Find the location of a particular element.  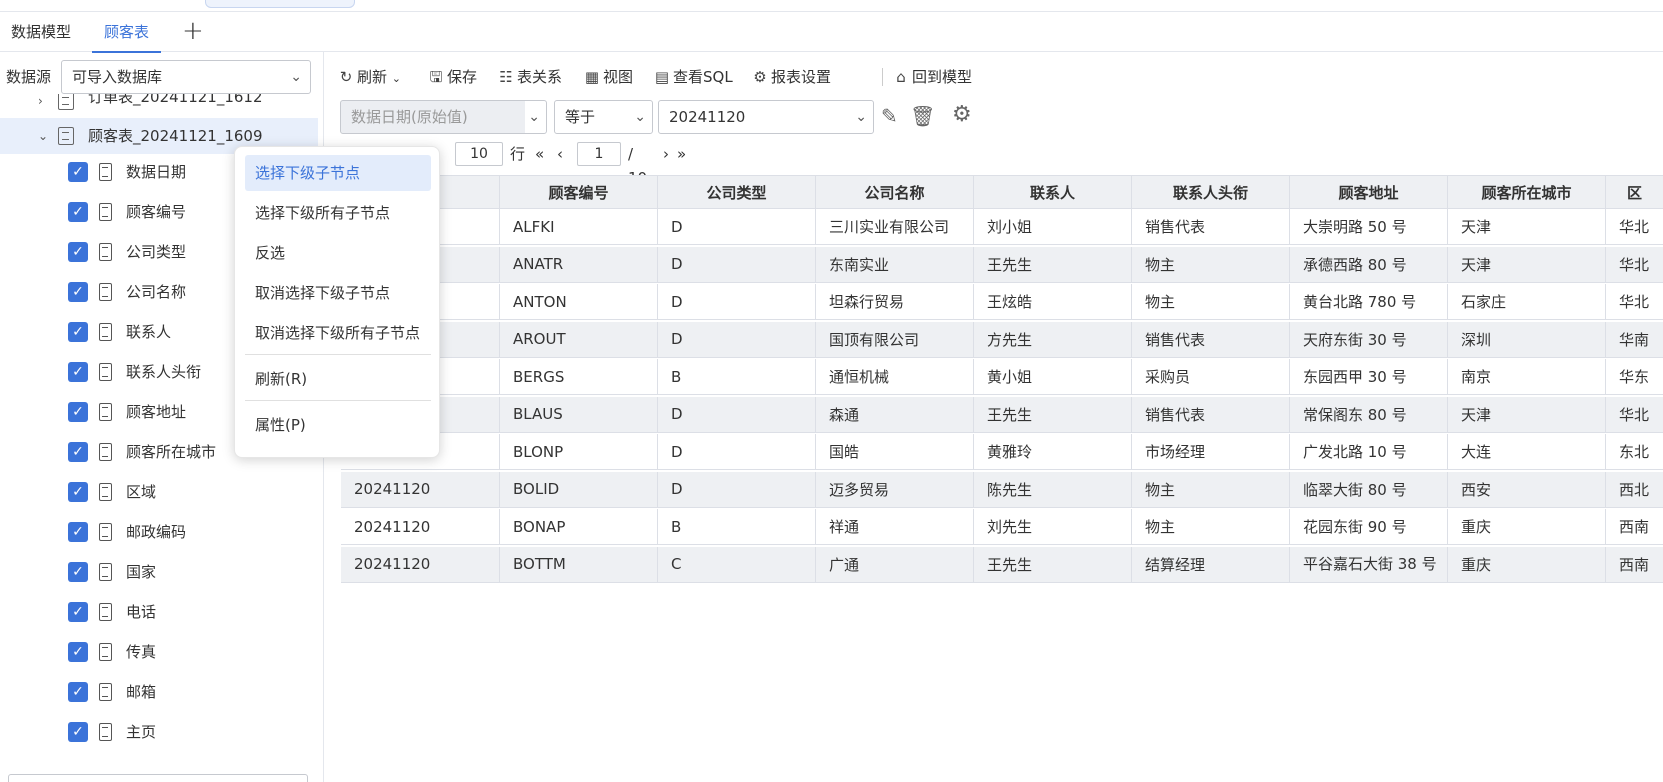

page-input: 1 is located at coordinates (599, 154).